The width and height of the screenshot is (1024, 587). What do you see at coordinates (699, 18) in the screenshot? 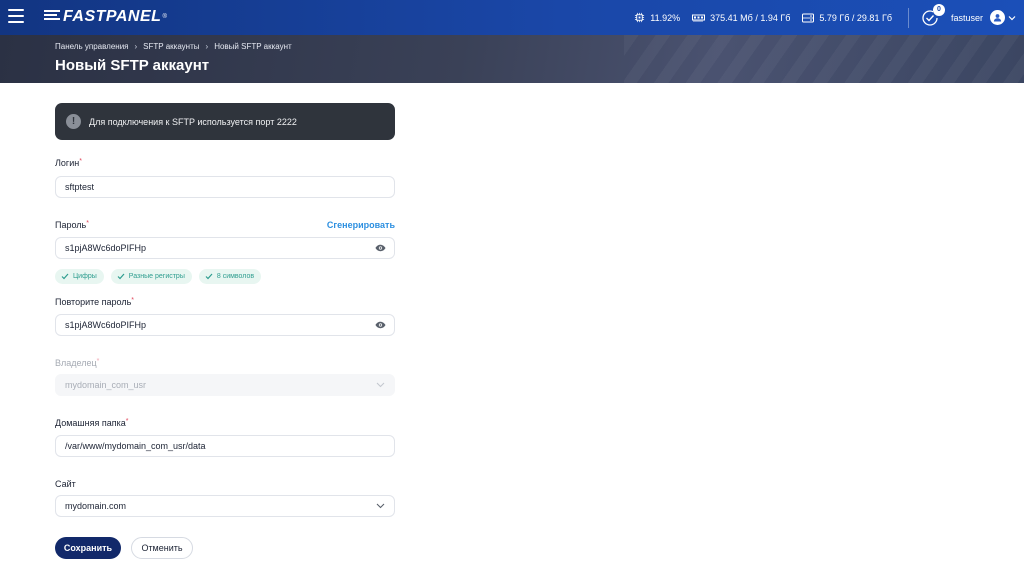
I see `memory-icon` at bounding box center [699, 18].